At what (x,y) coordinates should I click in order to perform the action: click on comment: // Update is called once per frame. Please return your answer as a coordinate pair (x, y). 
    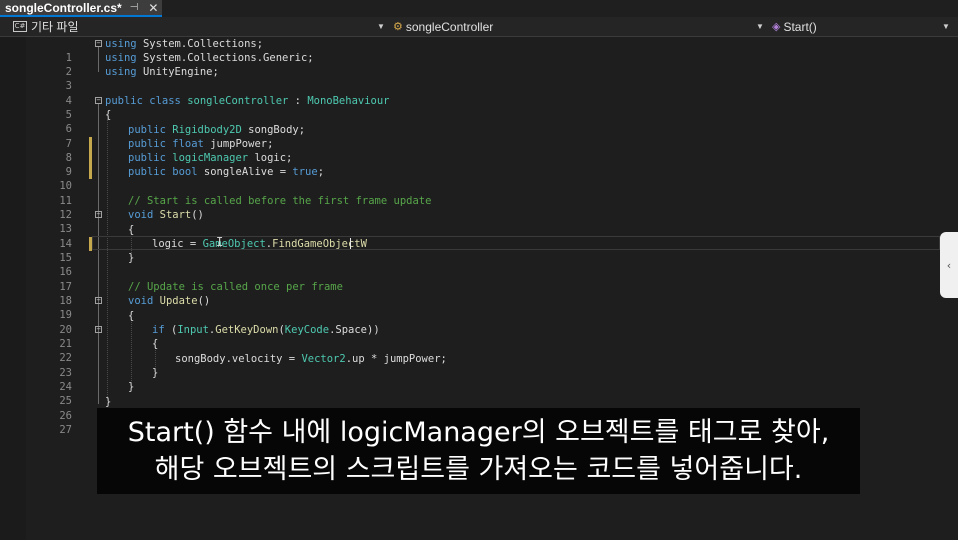
    Looking at the image, I should click on (235, 287).